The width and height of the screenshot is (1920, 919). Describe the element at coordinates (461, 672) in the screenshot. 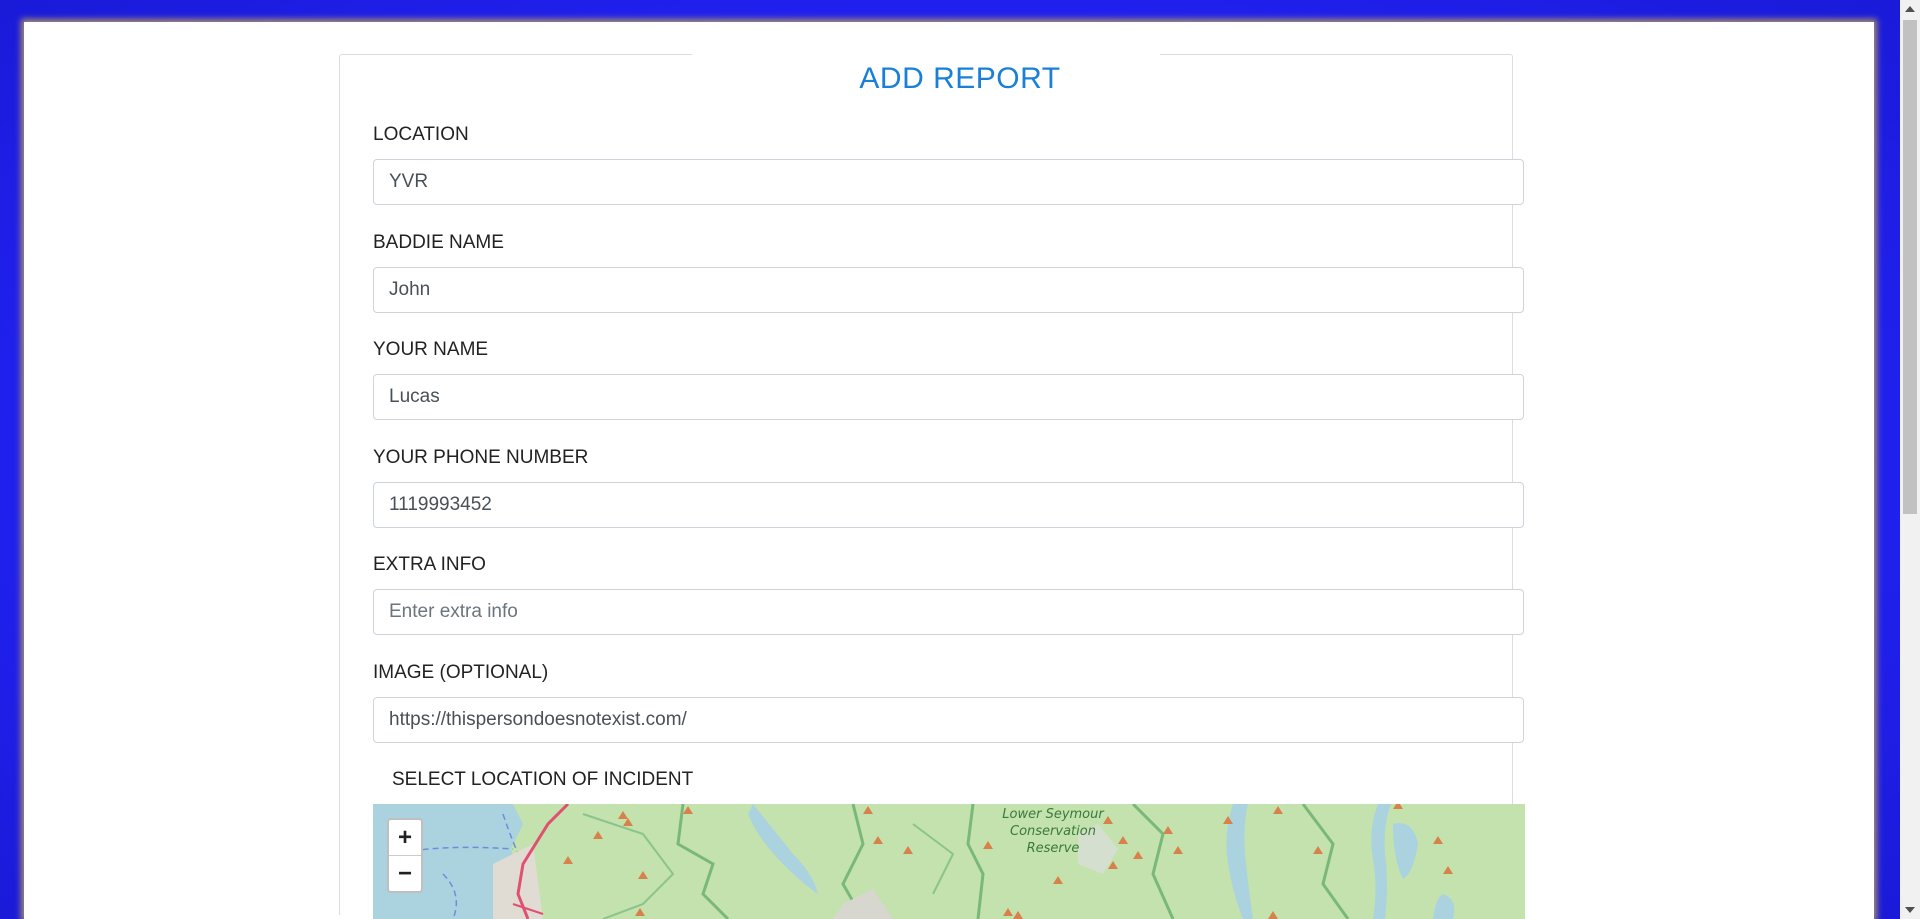

I see `image-label: IMAGE (OPTIONAL)` at that location.